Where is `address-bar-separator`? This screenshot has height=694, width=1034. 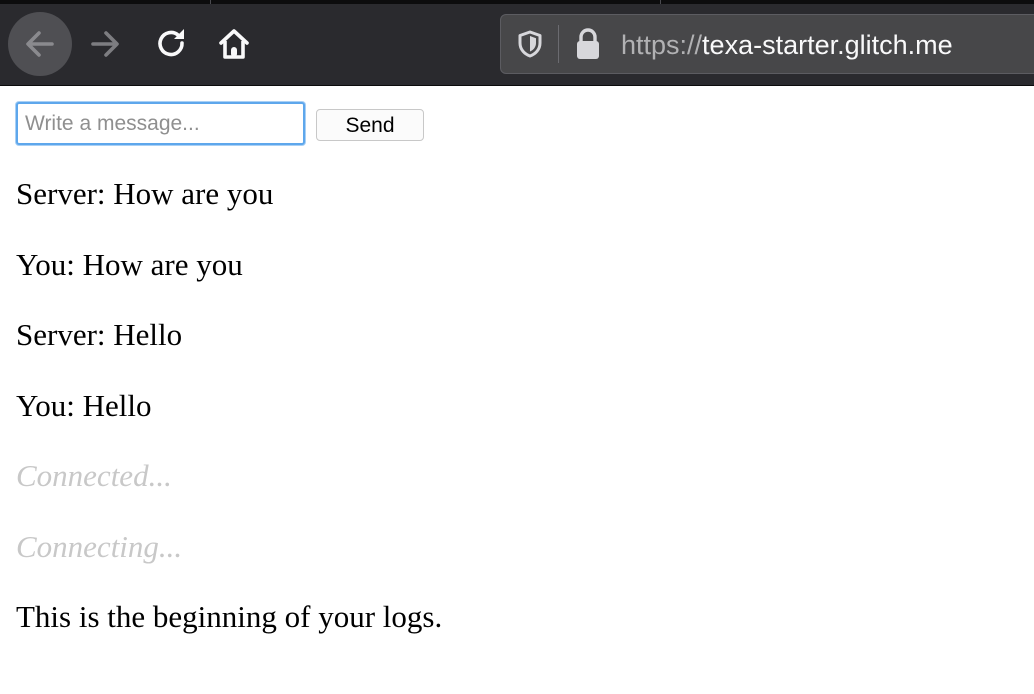 address-bar-separator is located at coordinates (558, 44).